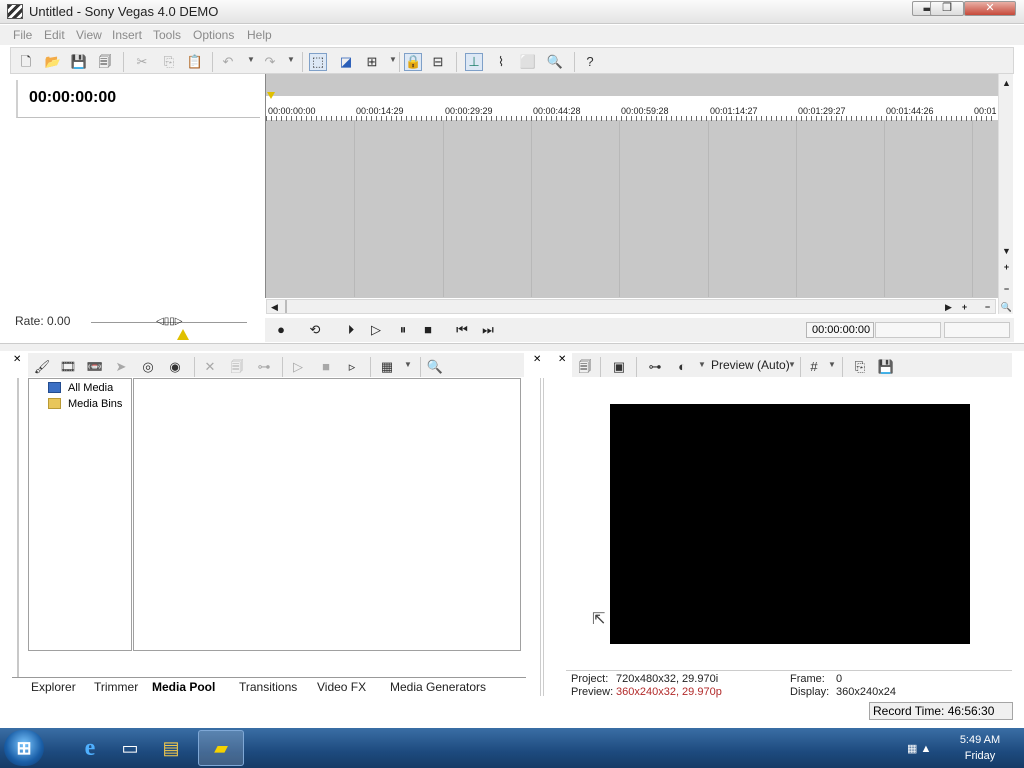  I want to click on save-icon: 💾, so click(79, 62).